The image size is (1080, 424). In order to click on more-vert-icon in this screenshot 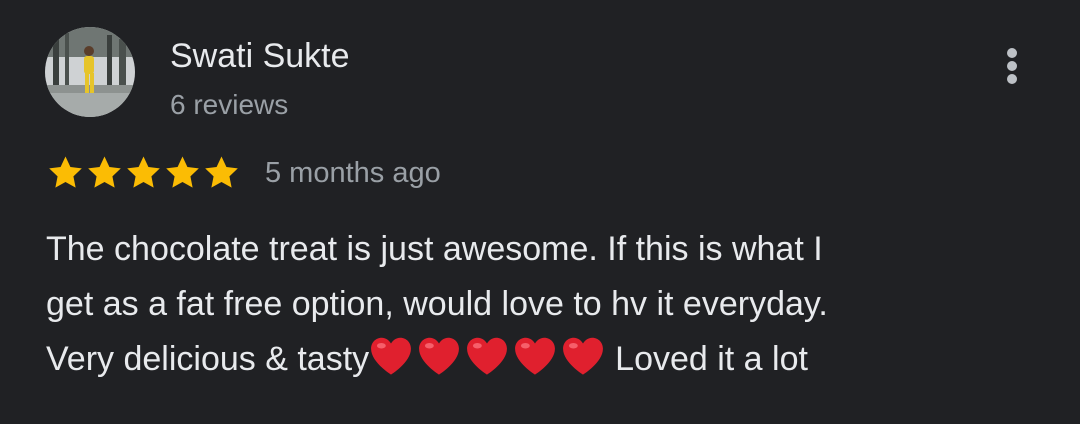, I will do `click(1012, 53)`.